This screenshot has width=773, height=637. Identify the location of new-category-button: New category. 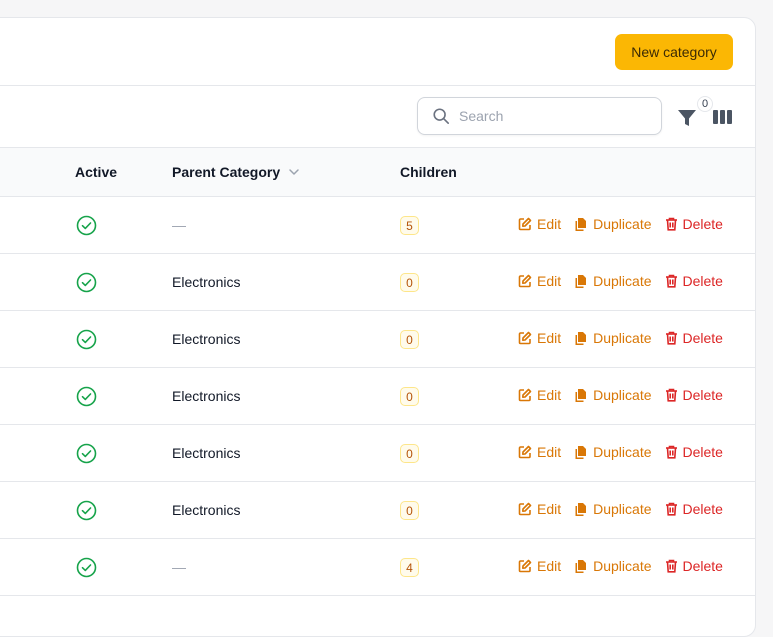
(674, 52).